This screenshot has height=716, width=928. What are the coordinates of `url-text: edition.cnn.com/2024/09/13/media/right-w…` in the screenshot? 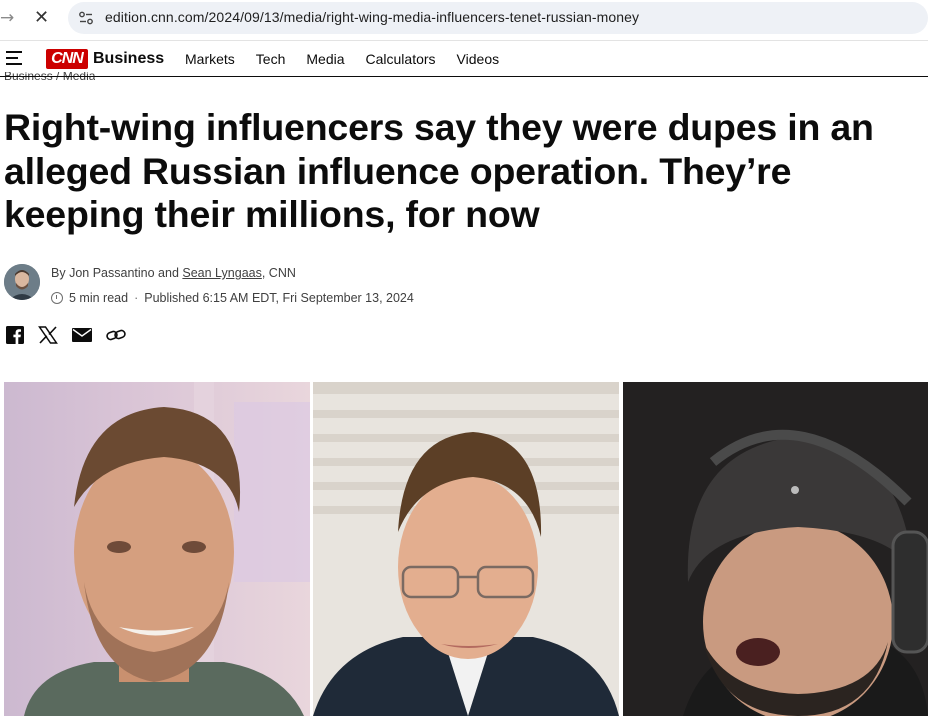 It's located at (372, 17).